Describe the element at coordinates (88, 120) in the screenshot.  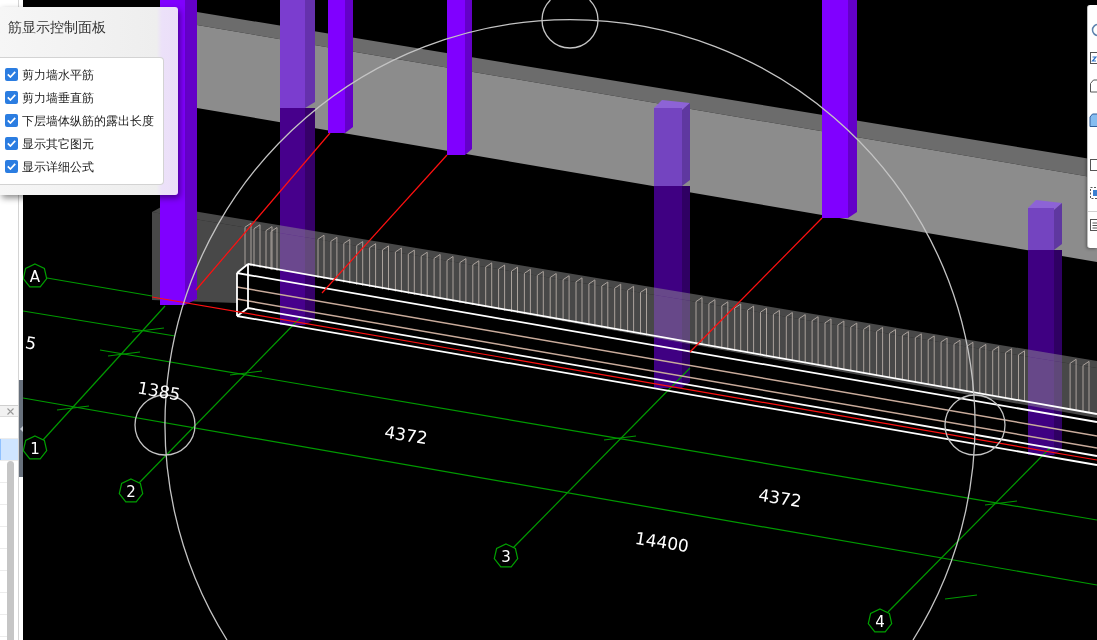
I see `checkbox-label: 下层墙体纵筋的露出长度` at that location.